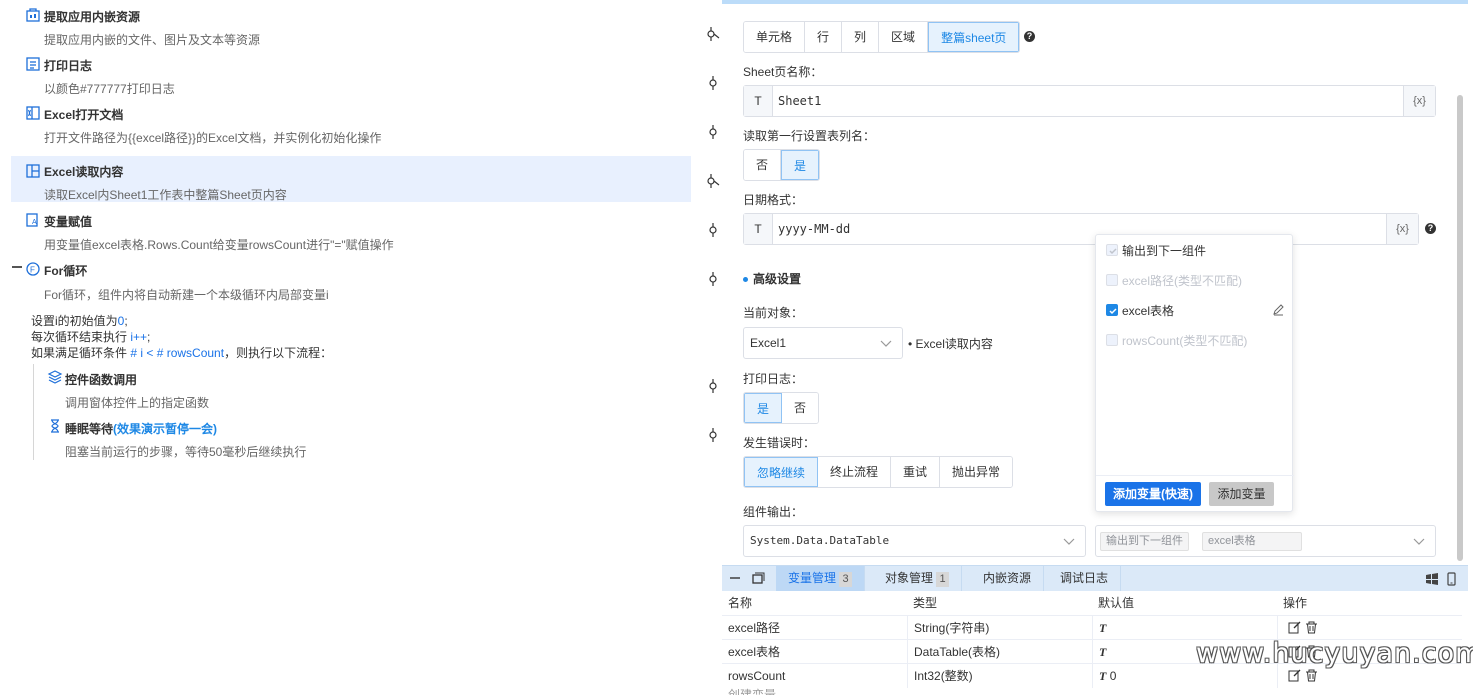 Image resolution: width=1473 pixels, height=695 pixels. What do you see at coordinates (779, 443) in the screenshot?
I see `on-error-label: 发生错误时：` at bounding box center [779, 443].